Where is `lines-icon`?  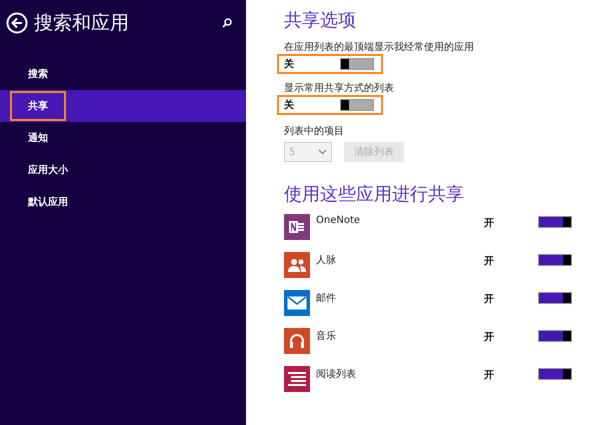 lines-icon is located at coordinates (297, 379).